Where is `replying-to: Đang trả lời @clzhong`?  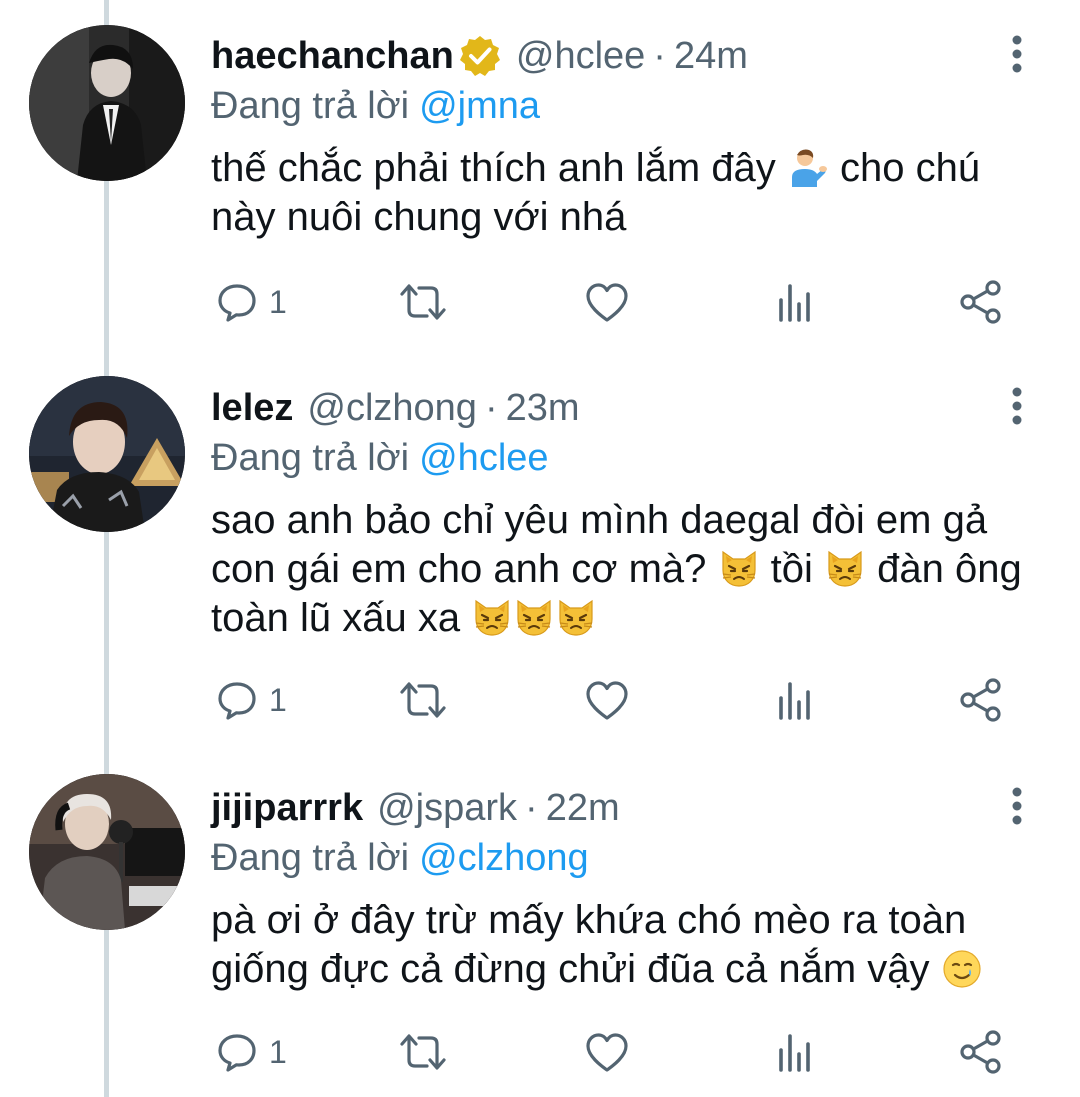
replying-to: Đang trả lời @clzhong is located at coordinates (400, 858).